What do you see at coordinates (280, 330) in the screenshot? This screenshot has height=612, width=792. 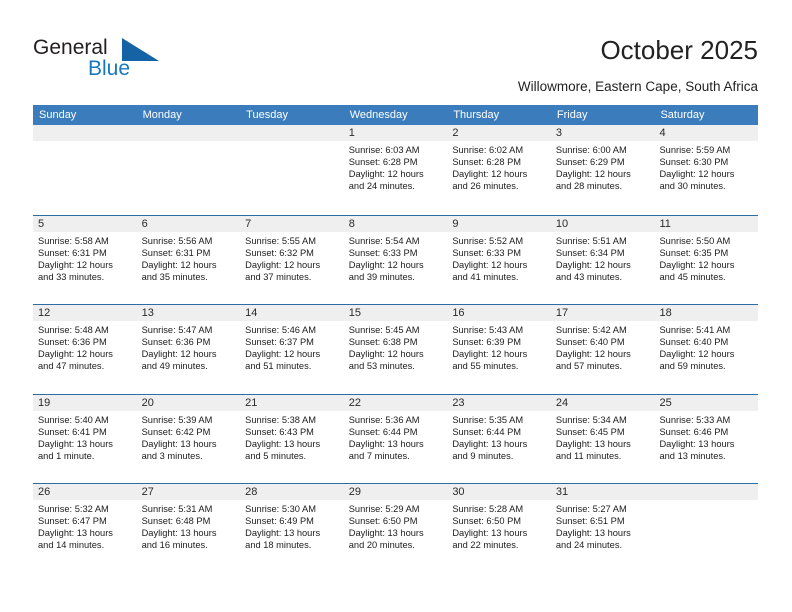 I see `sunrise-time: Sunrise: 5:46 AM` at bounding box center [280, 330].